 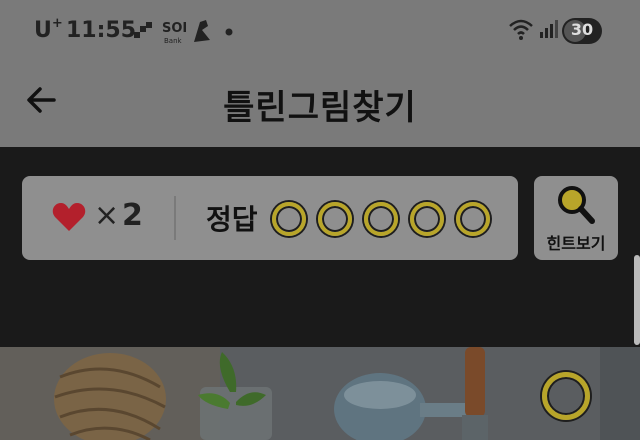 I want to click on hint-label: 힌트보기, so click(x=576, y=243).